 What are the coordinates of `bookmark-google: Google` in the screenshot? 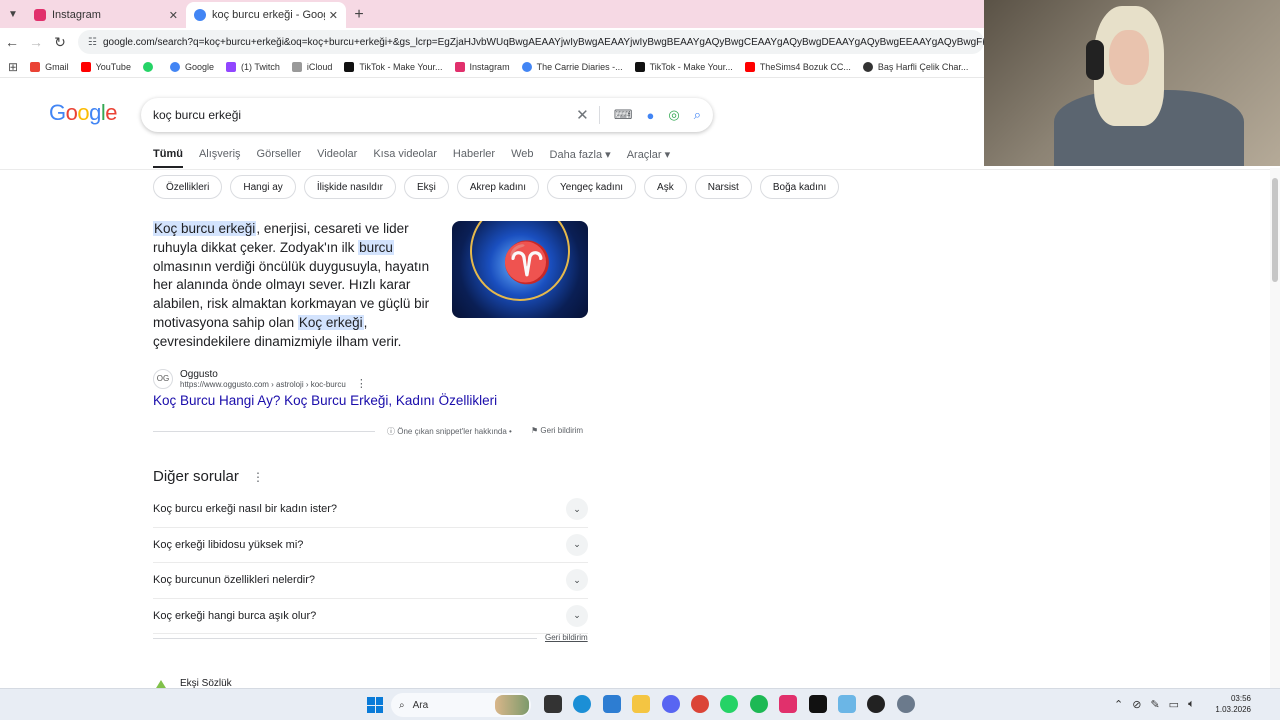 It's located at (191, 66).